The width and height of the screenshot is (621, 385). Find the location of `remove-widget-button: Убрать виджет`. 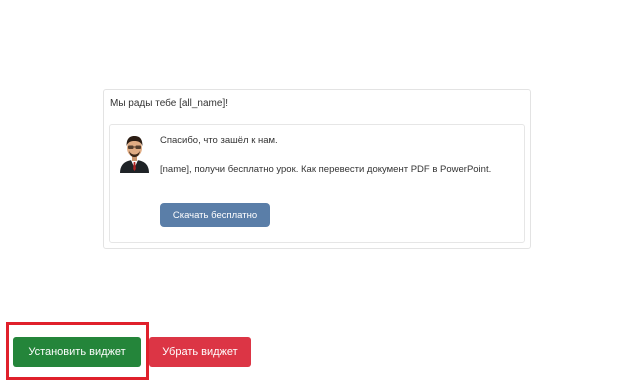

remove-widget-button: Убрать виджет is located at coordinates (200, 352).